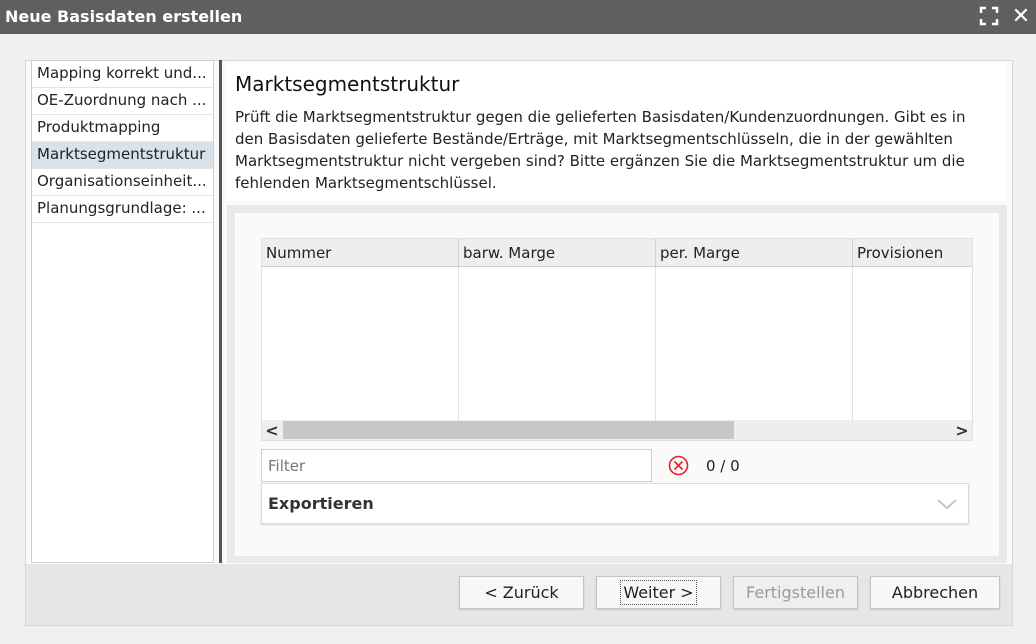 The height and width of the screenshot is (644, 1036). What do you see at coordinates (557, 253) in the screenshot?
I see `column-header-barw-marge: barw. Marge` at bounding box center [557, 253].